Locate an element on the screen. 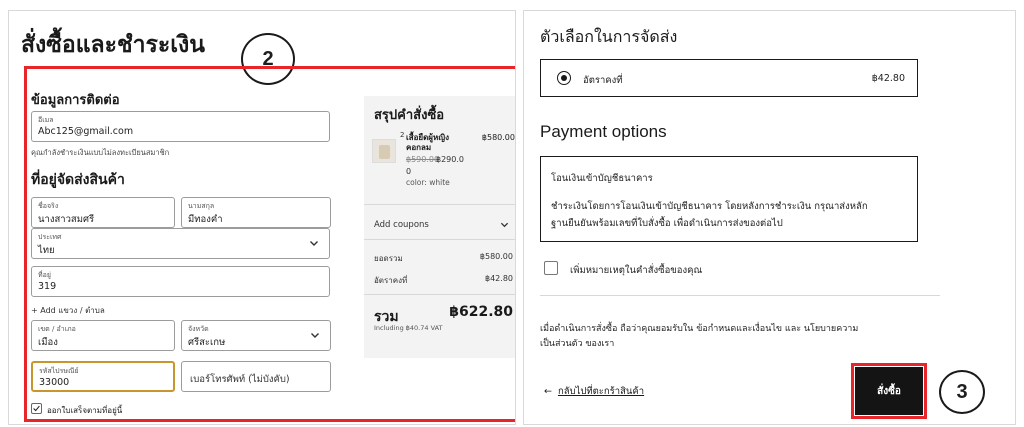  email-field: อีเมล Abc125@gmail.com is located at coordinates (180, 126).